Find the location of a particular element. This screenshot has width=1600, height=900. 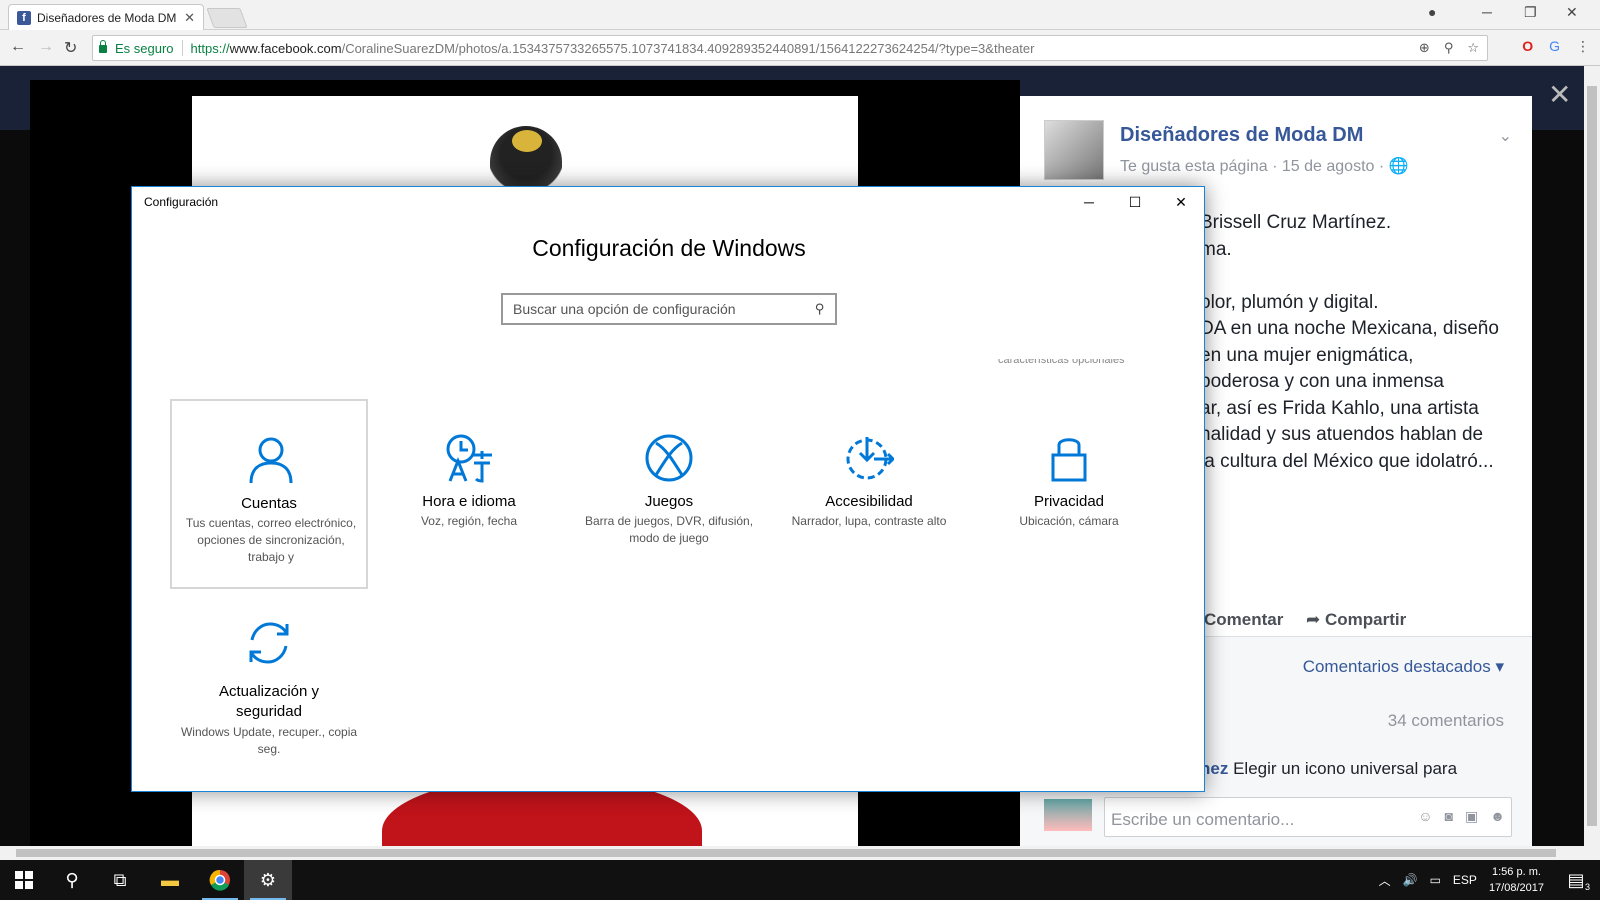

camera-icon: ◙ is located at coordinates (1449, 816).